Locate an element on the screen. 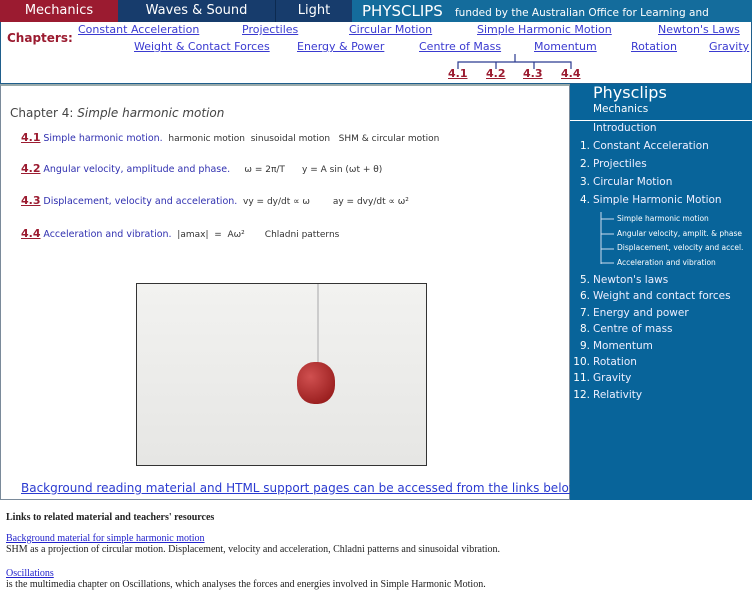  chapter-heading: Chapter 4: Simple harmonic motion is located at coordinates (117, 113).